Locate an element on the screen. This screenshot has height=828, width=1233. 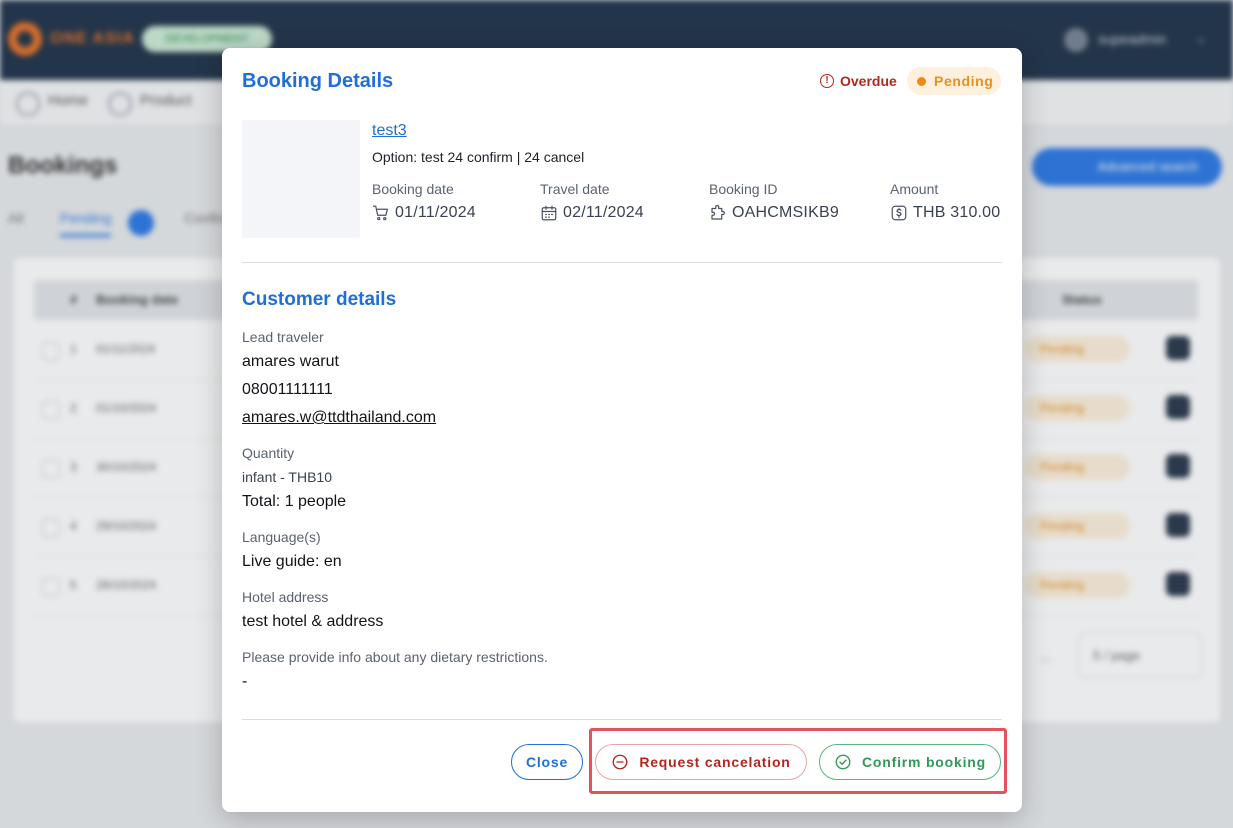
section-divider is located at coordinates (622, 262).